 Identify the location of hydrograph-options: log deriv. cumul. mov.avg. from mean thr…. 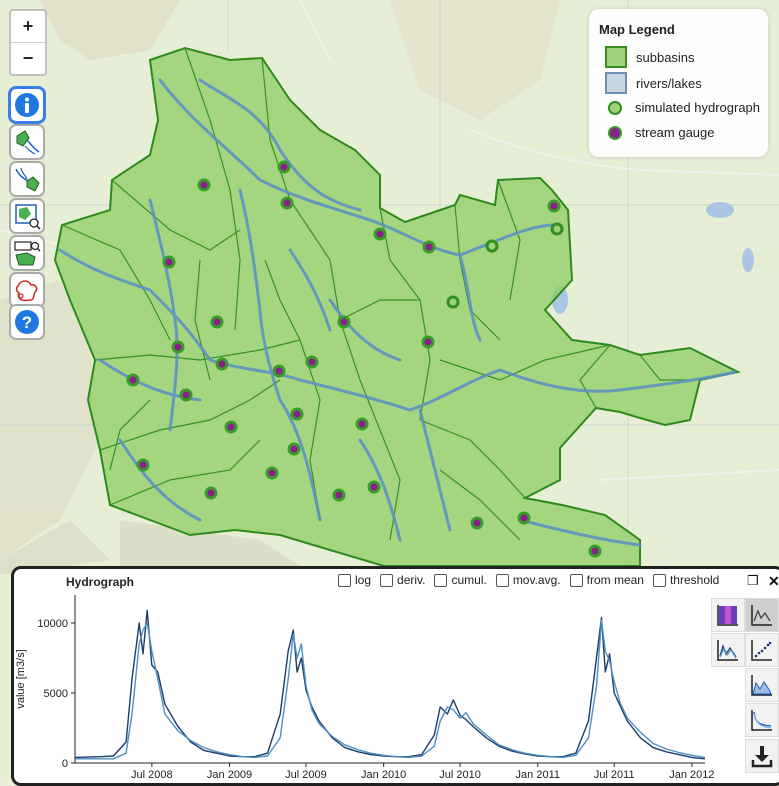
(533, 580).